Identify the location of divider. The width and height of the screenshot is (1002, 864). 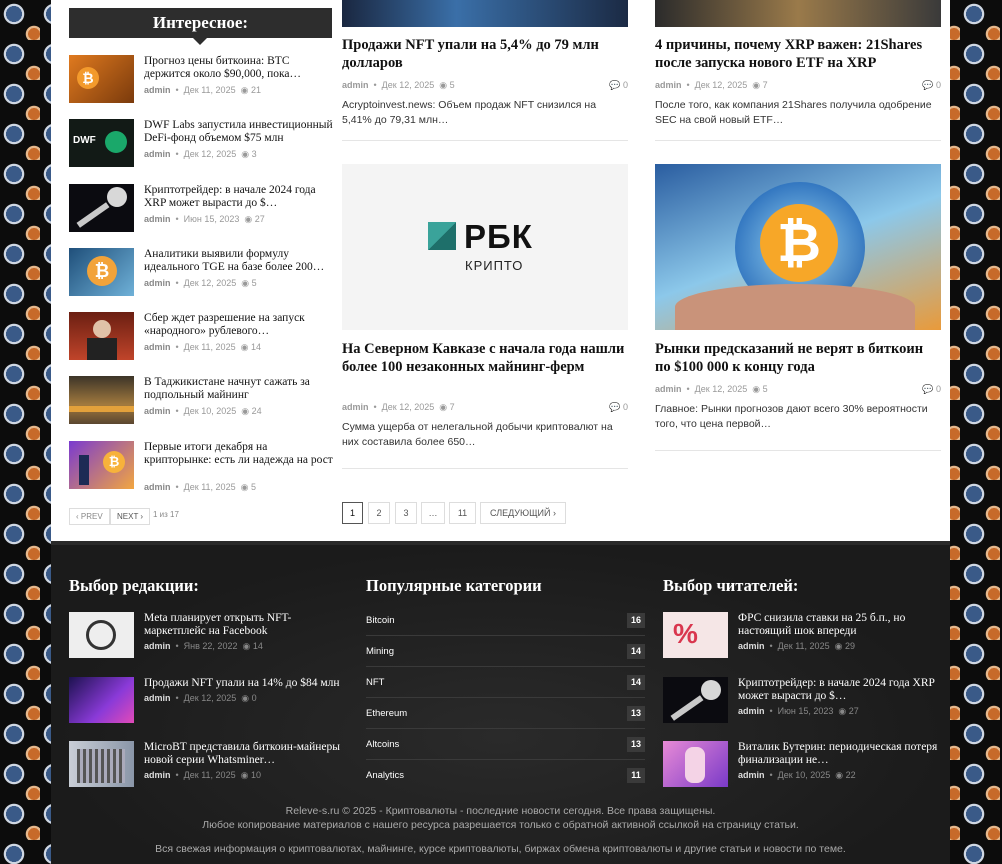
(798, 450).